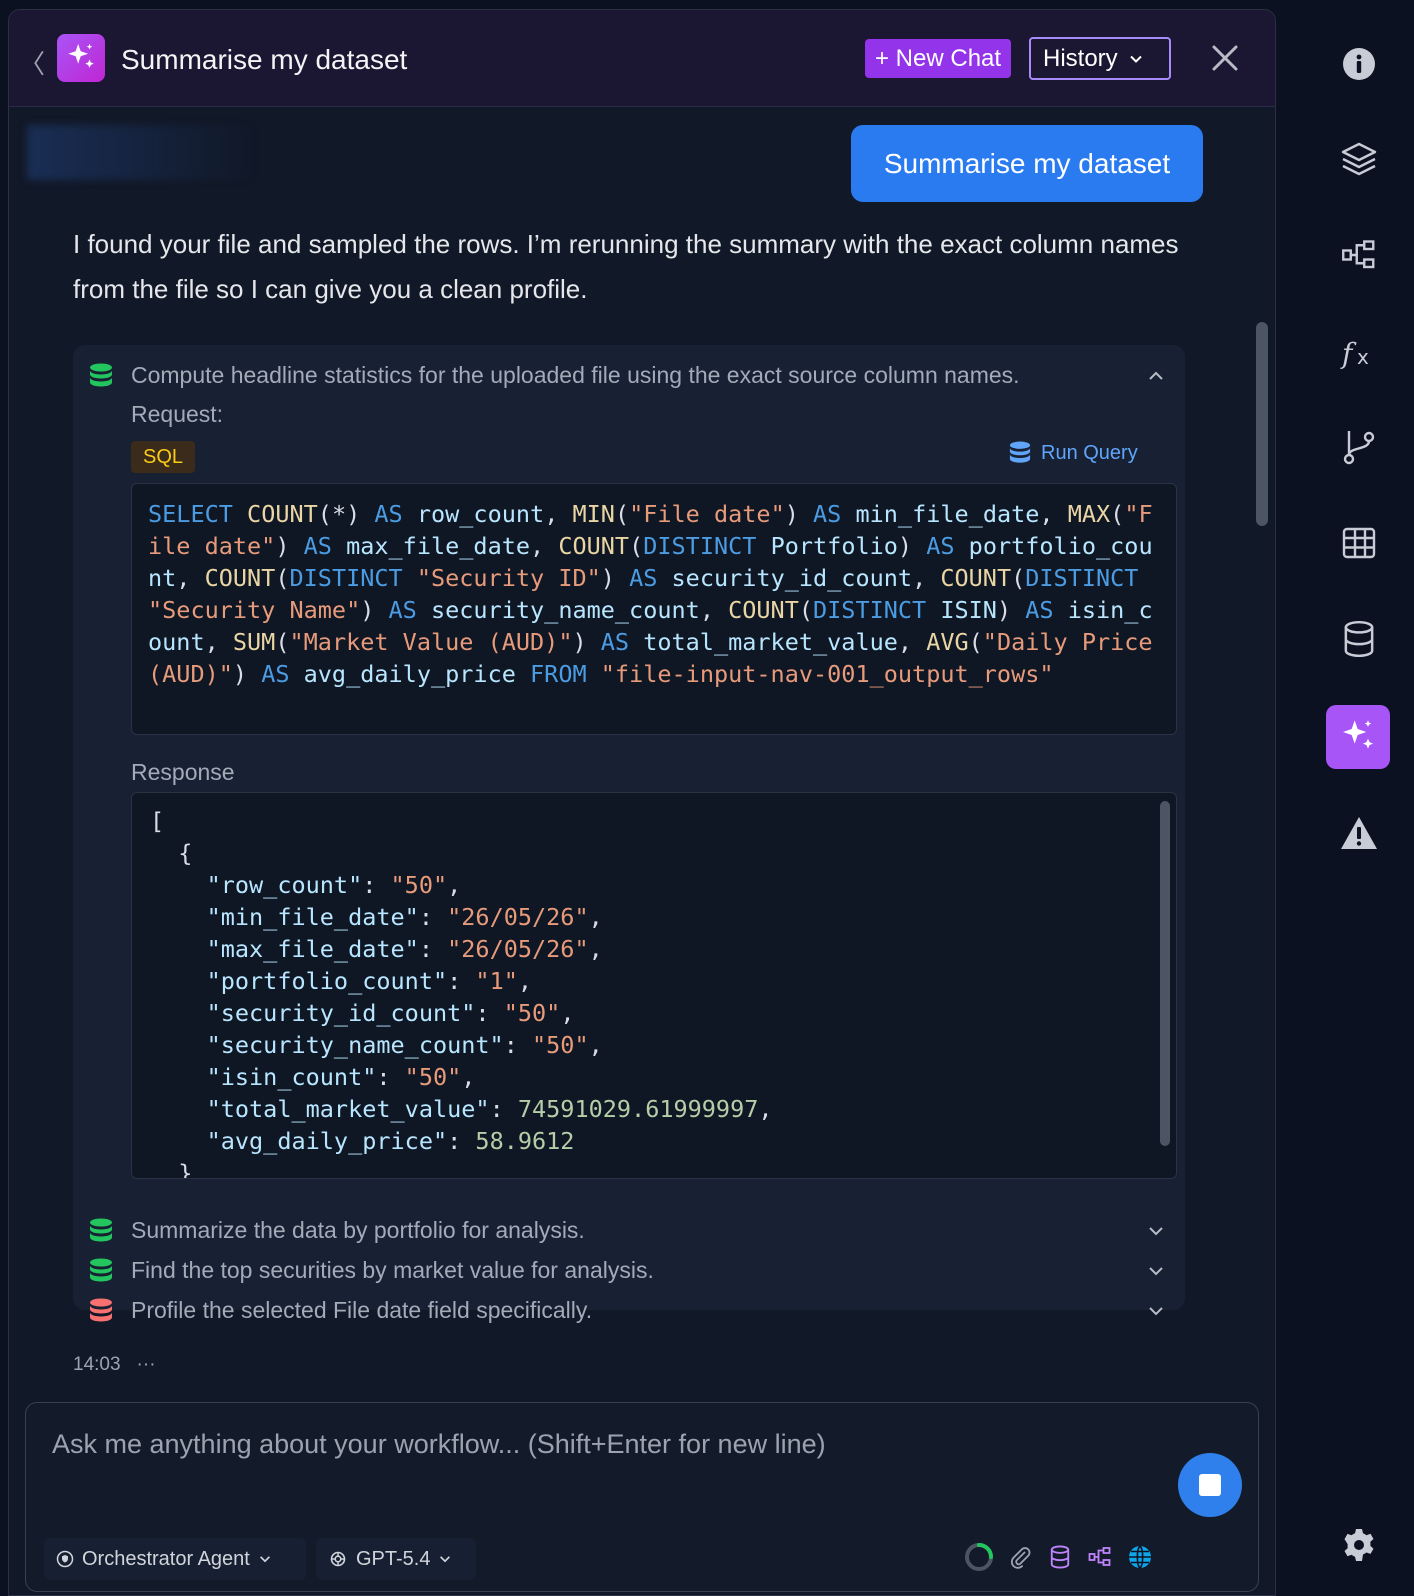 This screenshot has width=1414, height=1596. Describe the element at coordinates (1359, 1545) in the screenshot. I see `gear-icon` at that location.